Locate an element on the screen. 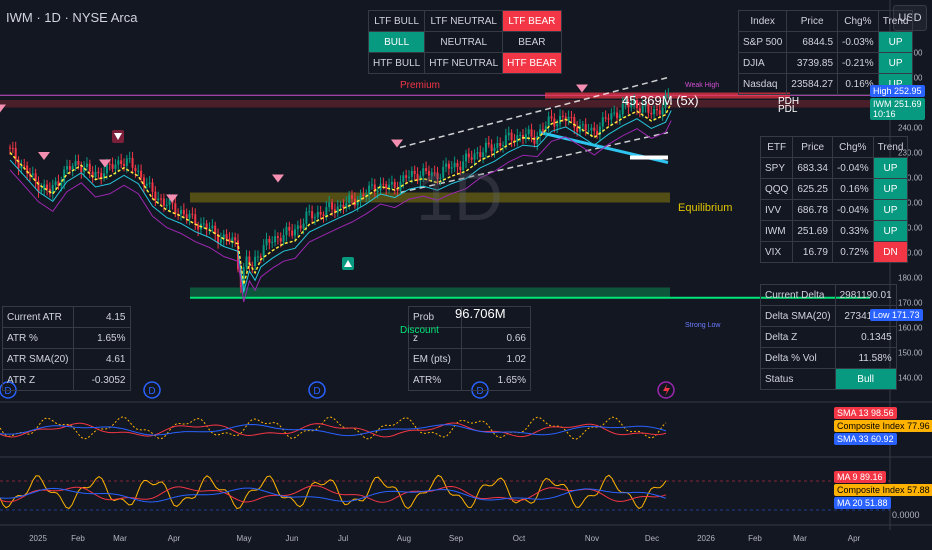  etf-header-cell: ETF is located at coordinates (776, 147).